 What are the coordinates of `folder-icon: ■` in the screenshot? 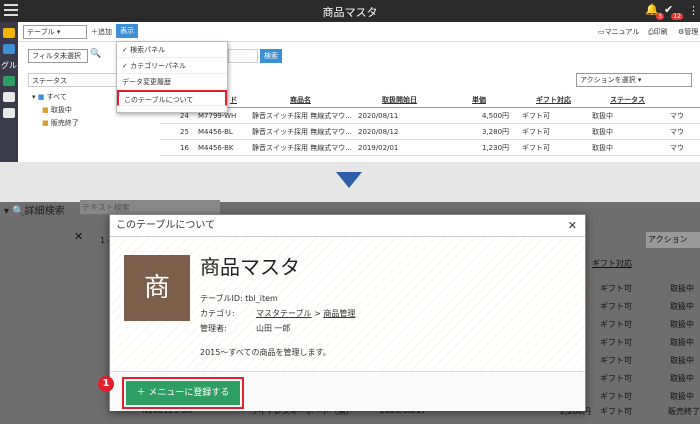 It's located at (45, 110).